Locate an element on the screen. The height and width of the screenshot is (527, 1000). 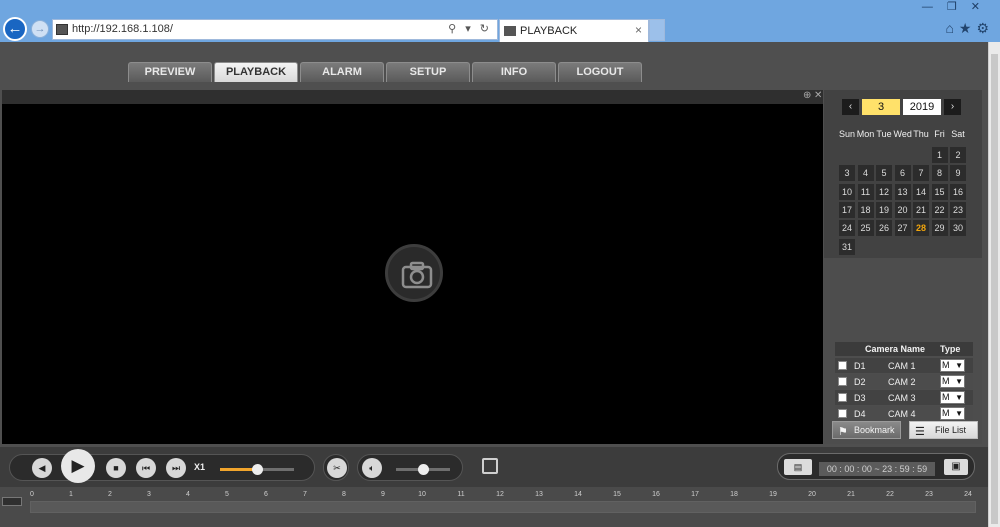
calendar-day: 20 is located at coordinates (902, 209).